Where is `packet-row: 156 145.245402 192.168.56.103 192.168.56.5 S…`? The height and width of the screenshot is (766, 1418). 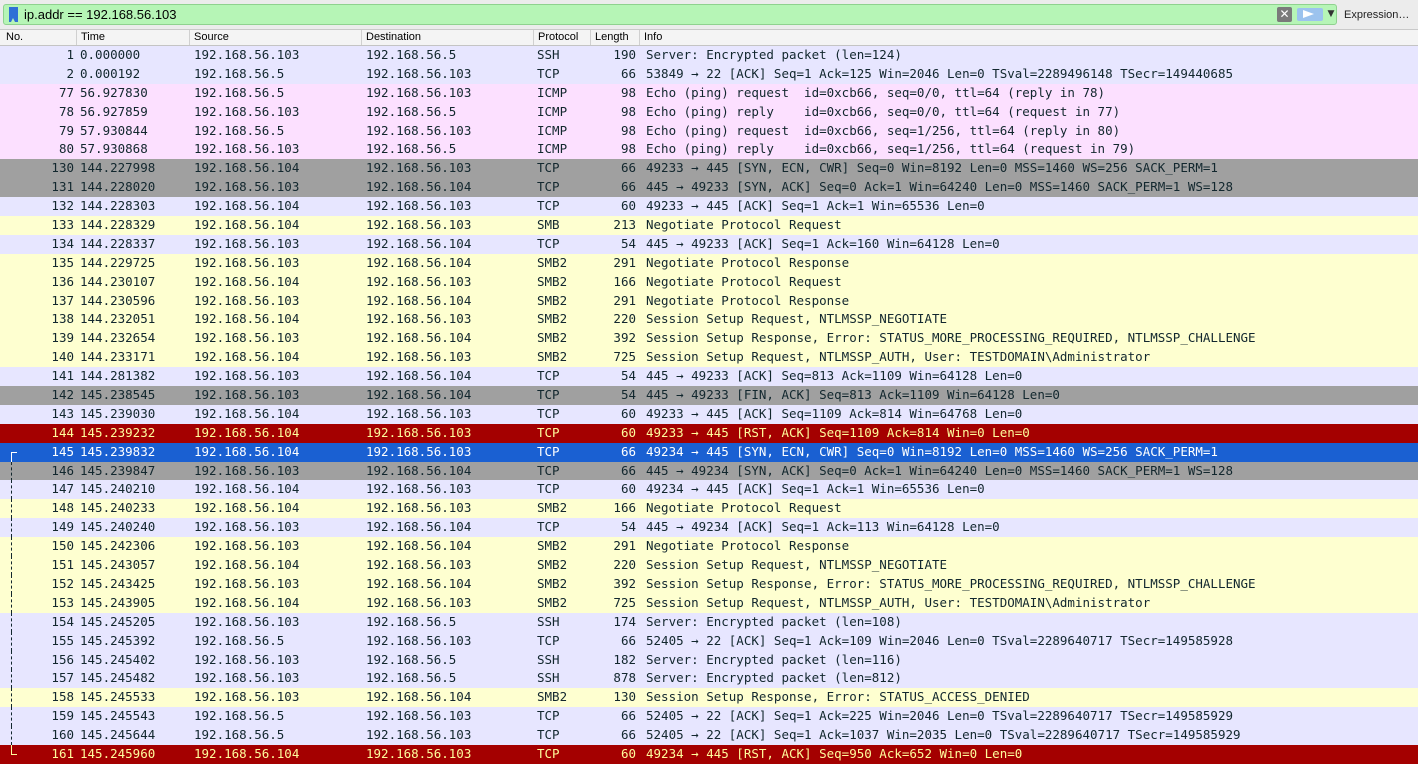
packet-row: 156 145.245402 192.168.56.103 192.168.56.5 S… is located at coordinates (709, 660).